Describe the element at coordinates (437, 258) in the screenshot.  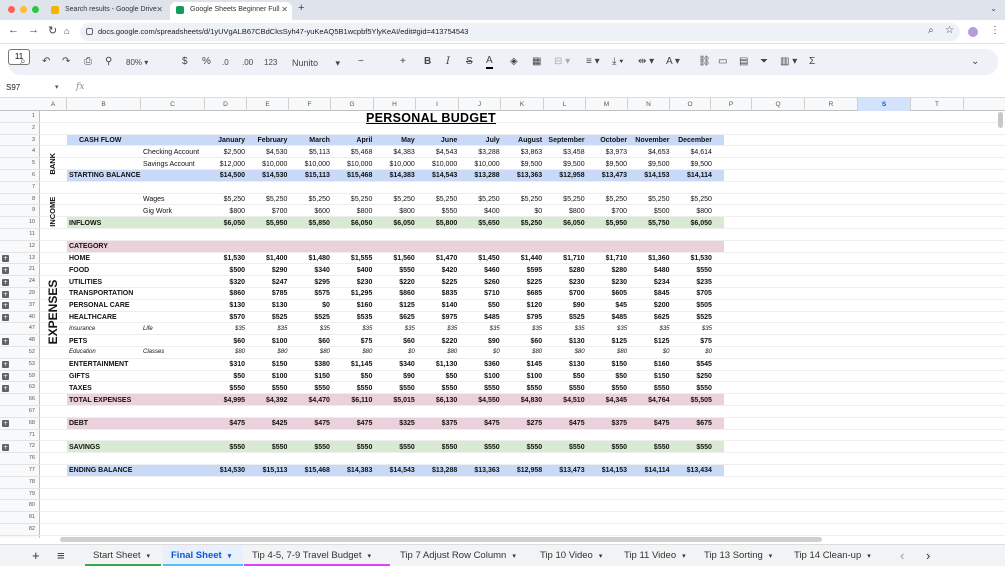
I see `cell-value: $1,470` at that location.